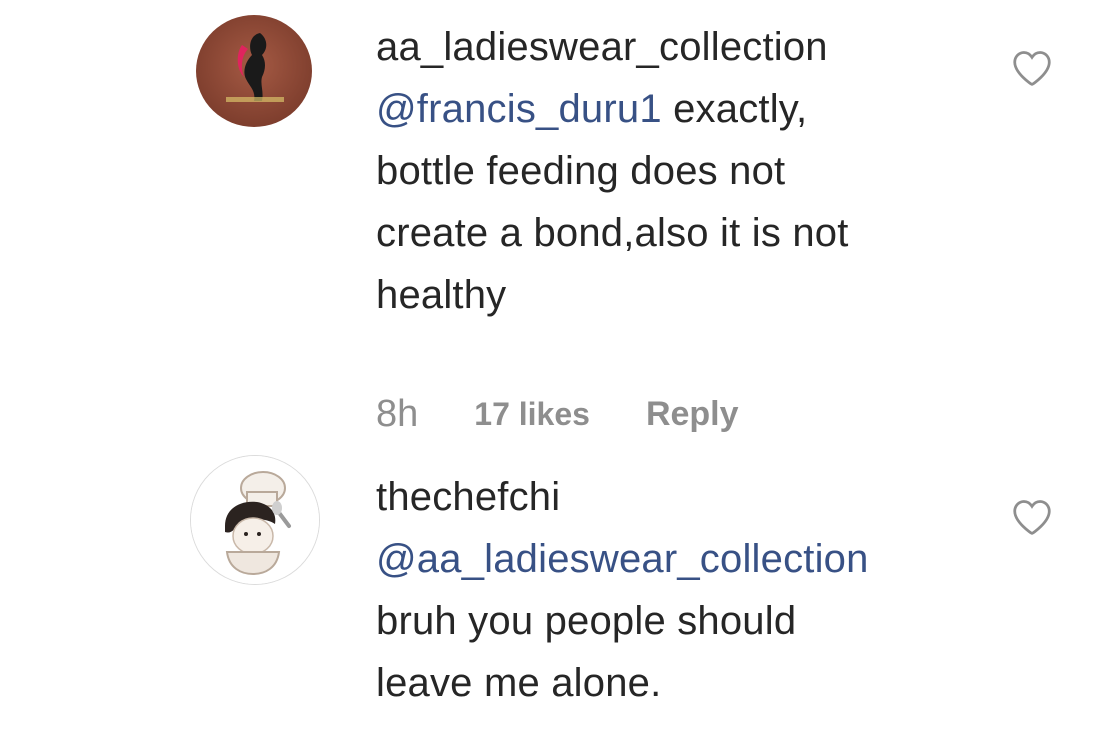  I want to click on comment-meta: 8h 17 likes Reply, so click(557, 414).